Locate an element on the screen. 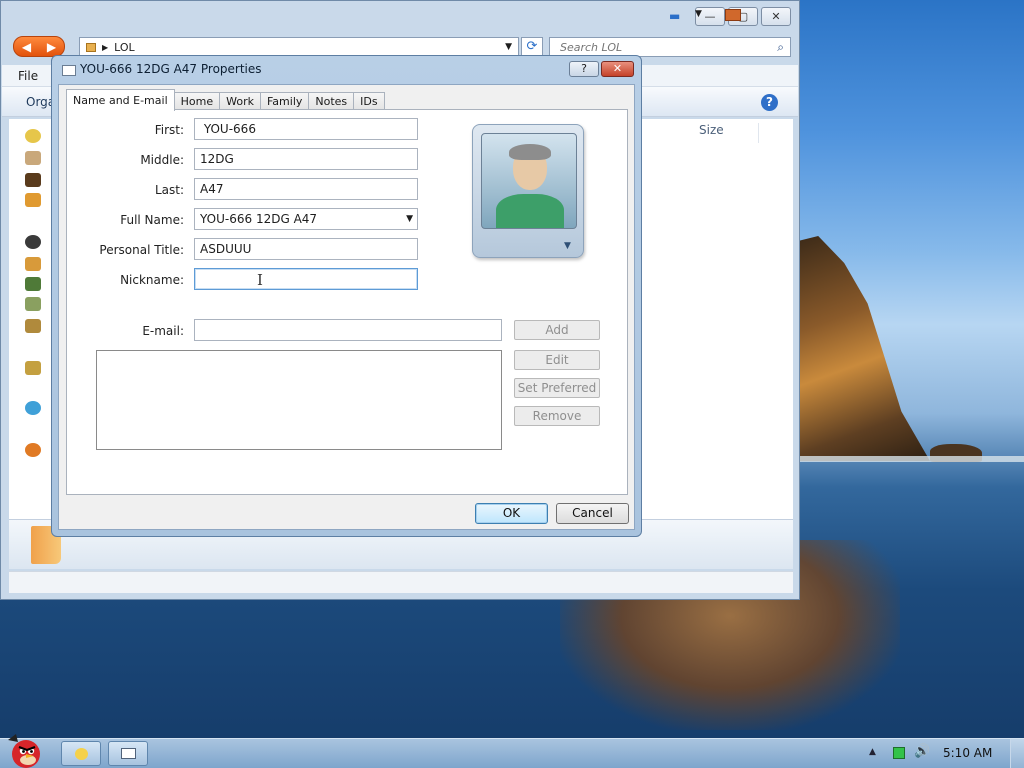 The image size is (1024, 768). email-label: E-mail: is located at coordinates (163, 331).